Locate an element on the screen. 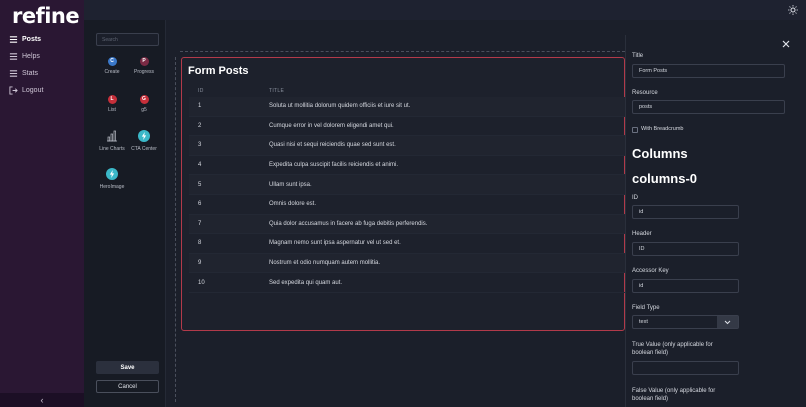 The width and height of the screenshot is (806, 407). component-progress: P Progress is located at coordinates (144, 66).